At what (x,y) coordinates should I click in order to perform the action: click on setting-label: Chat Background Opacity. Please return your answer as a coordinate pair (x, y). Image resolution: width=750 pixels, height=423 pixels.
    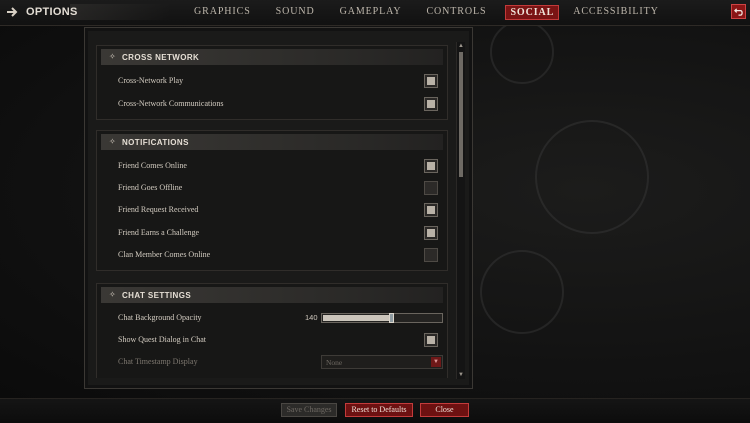
    Looking at the image, I should click on (160, 317).